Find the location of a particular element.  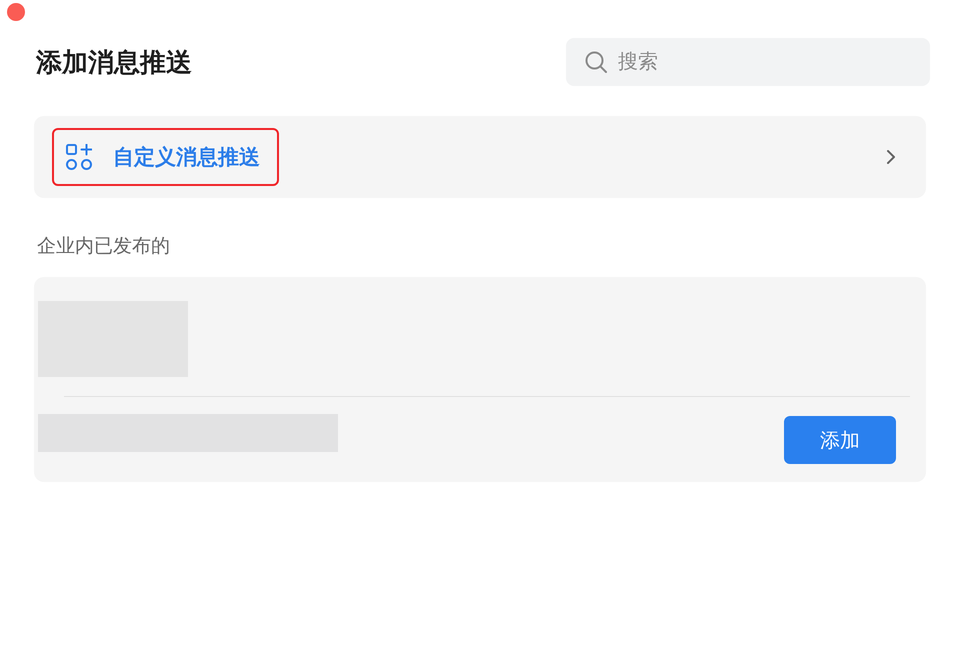

search-icon is located at coordinates (596, 62).